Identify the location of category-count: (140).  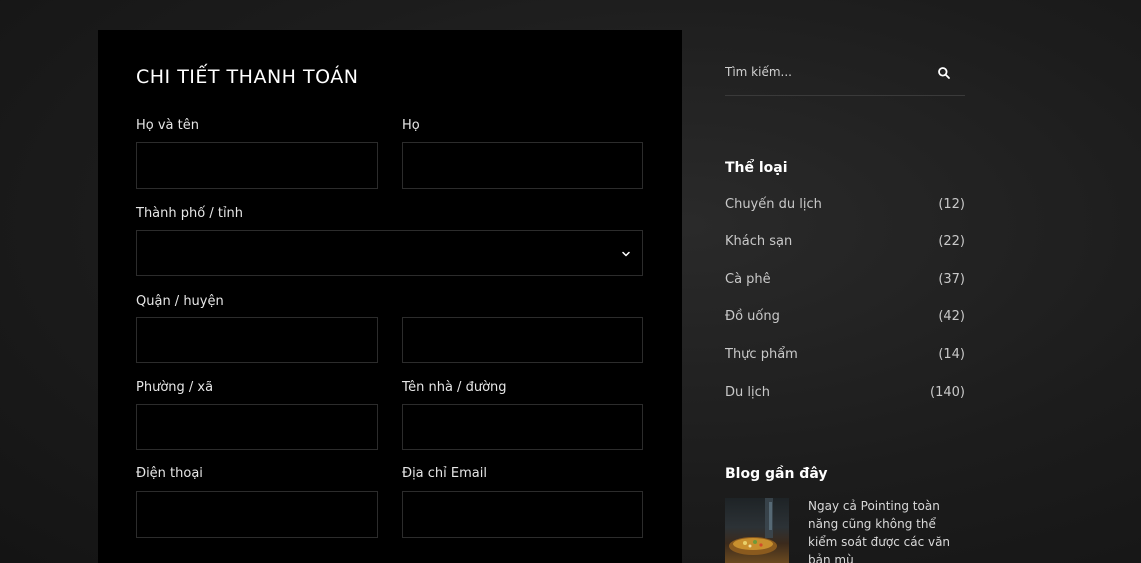
(947, 392).